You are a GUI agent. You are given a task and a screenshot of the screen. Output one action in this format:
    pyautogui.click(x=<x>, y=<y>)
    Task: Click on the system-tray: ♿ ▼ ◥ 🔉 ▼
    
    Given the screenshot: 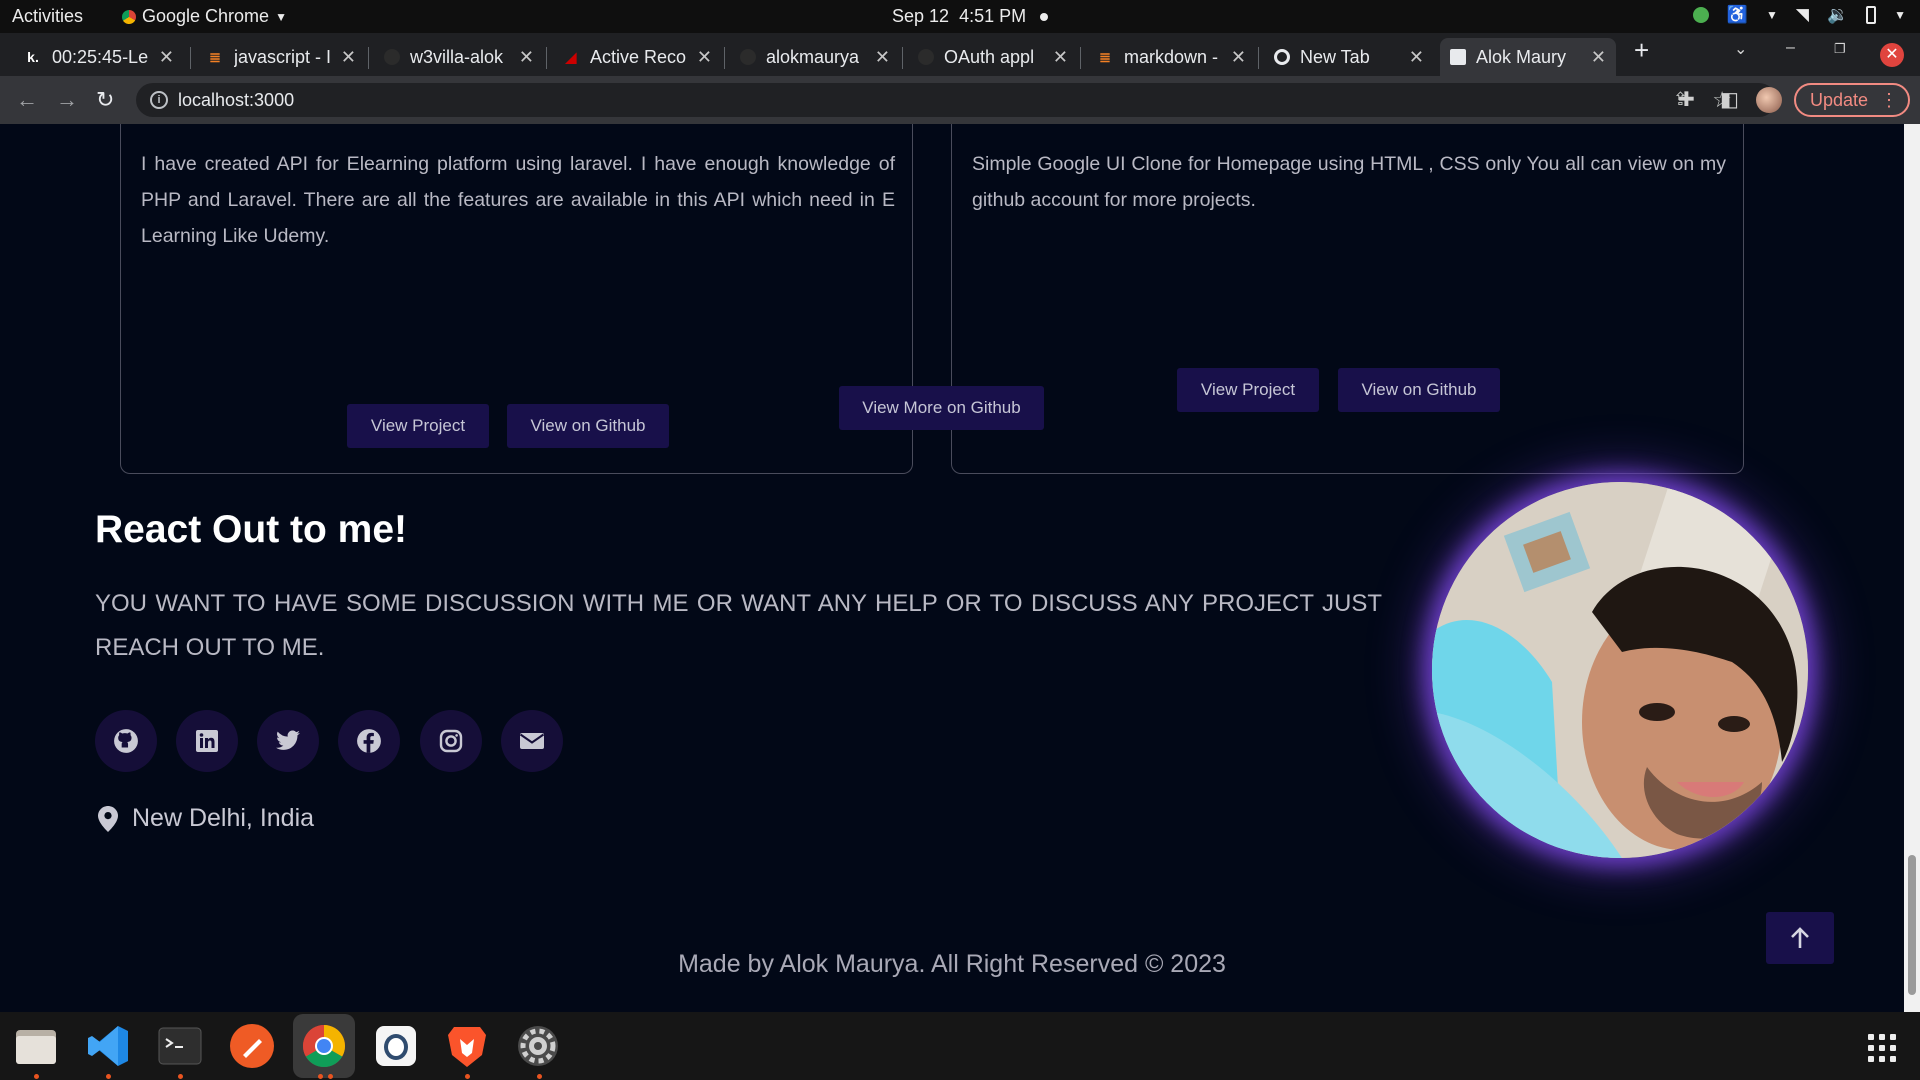 What is the action you would take?
    pyautogui.click(x=1799, y=15)
    